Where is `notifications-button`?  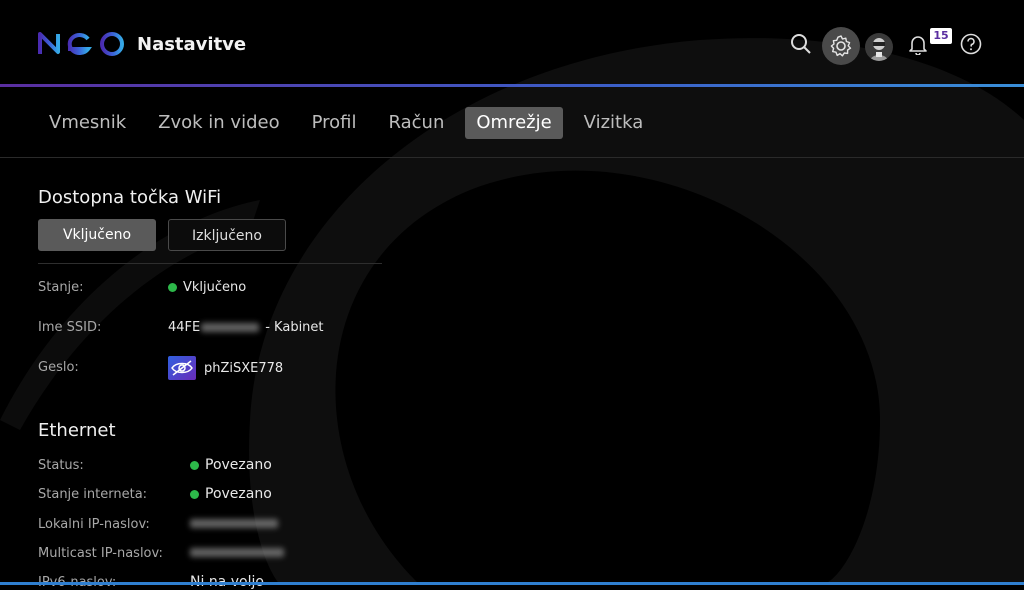 notifications-button is located at coordinates (918, 44).